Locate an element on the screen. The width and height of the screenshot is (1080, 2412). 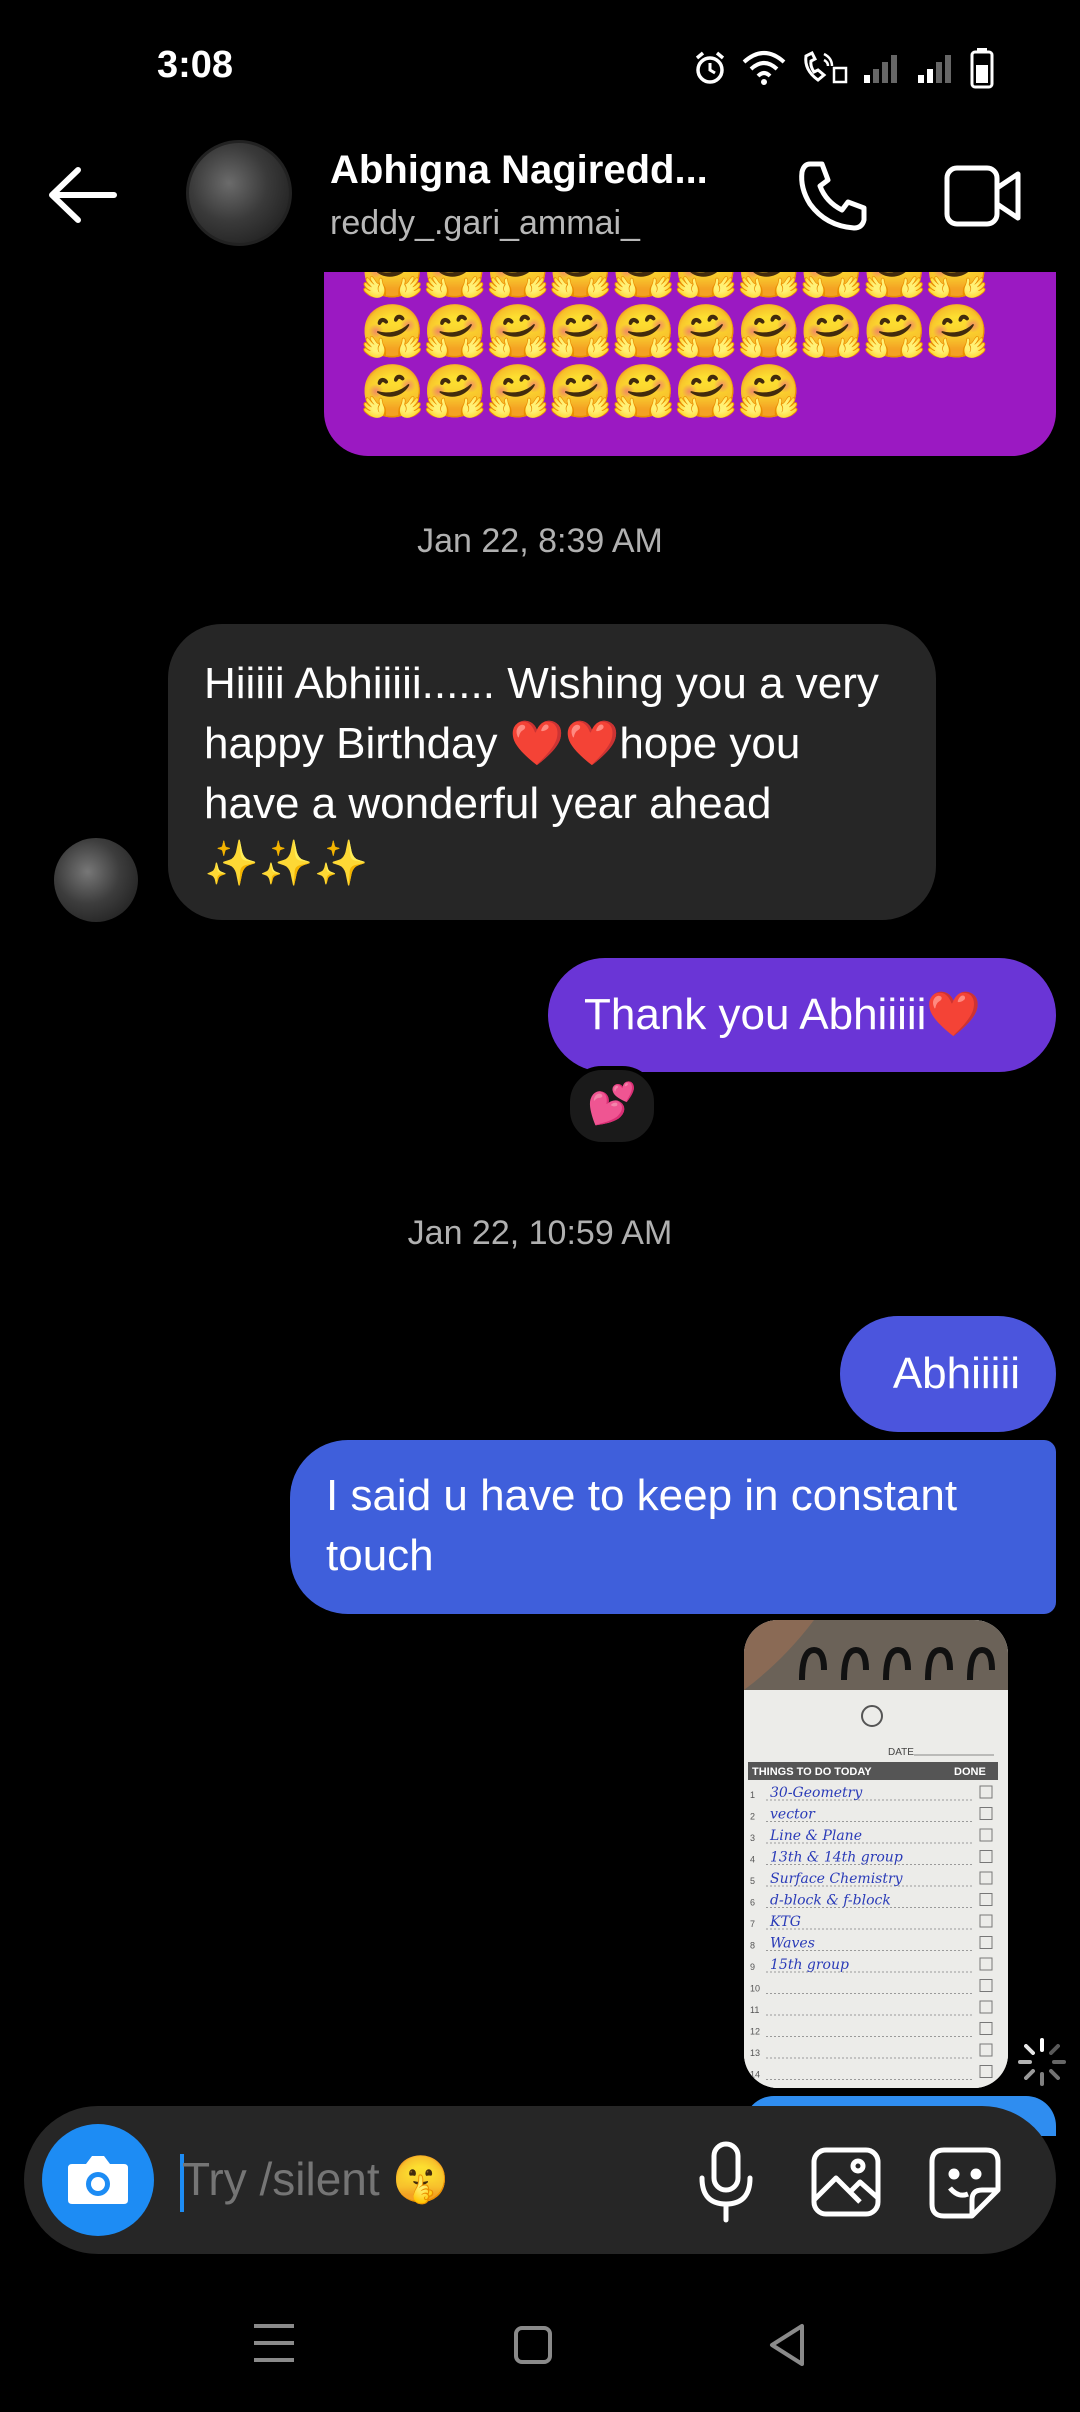
sent-message: Thank you Abhiiiii❤️ is located at coordinates (802, 1015).